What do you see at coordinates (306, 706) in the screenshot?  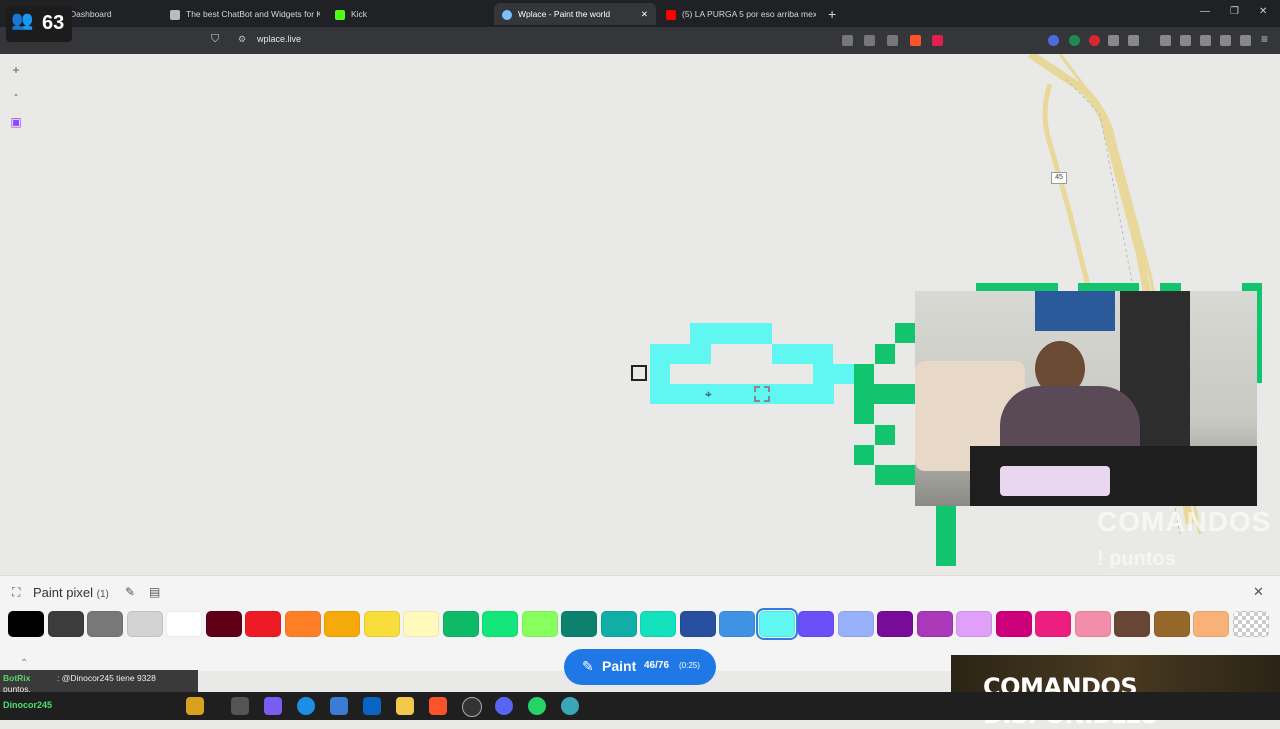 I see `edge-icon` at bounding box center [306, 706].